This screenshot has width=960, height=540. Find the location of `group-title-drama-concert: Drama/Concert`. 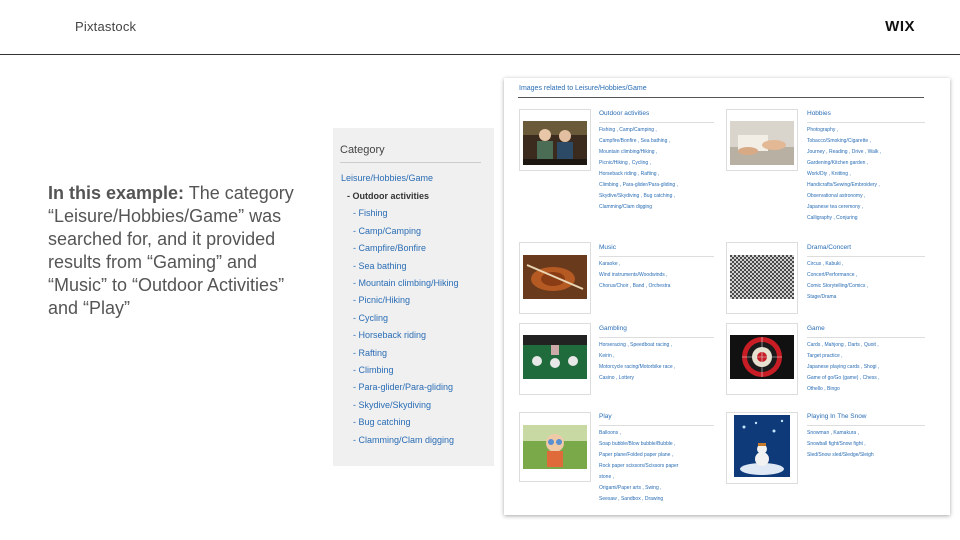

group-title-drama-concert: Drama/Concert is located at coordinates (829, 247).